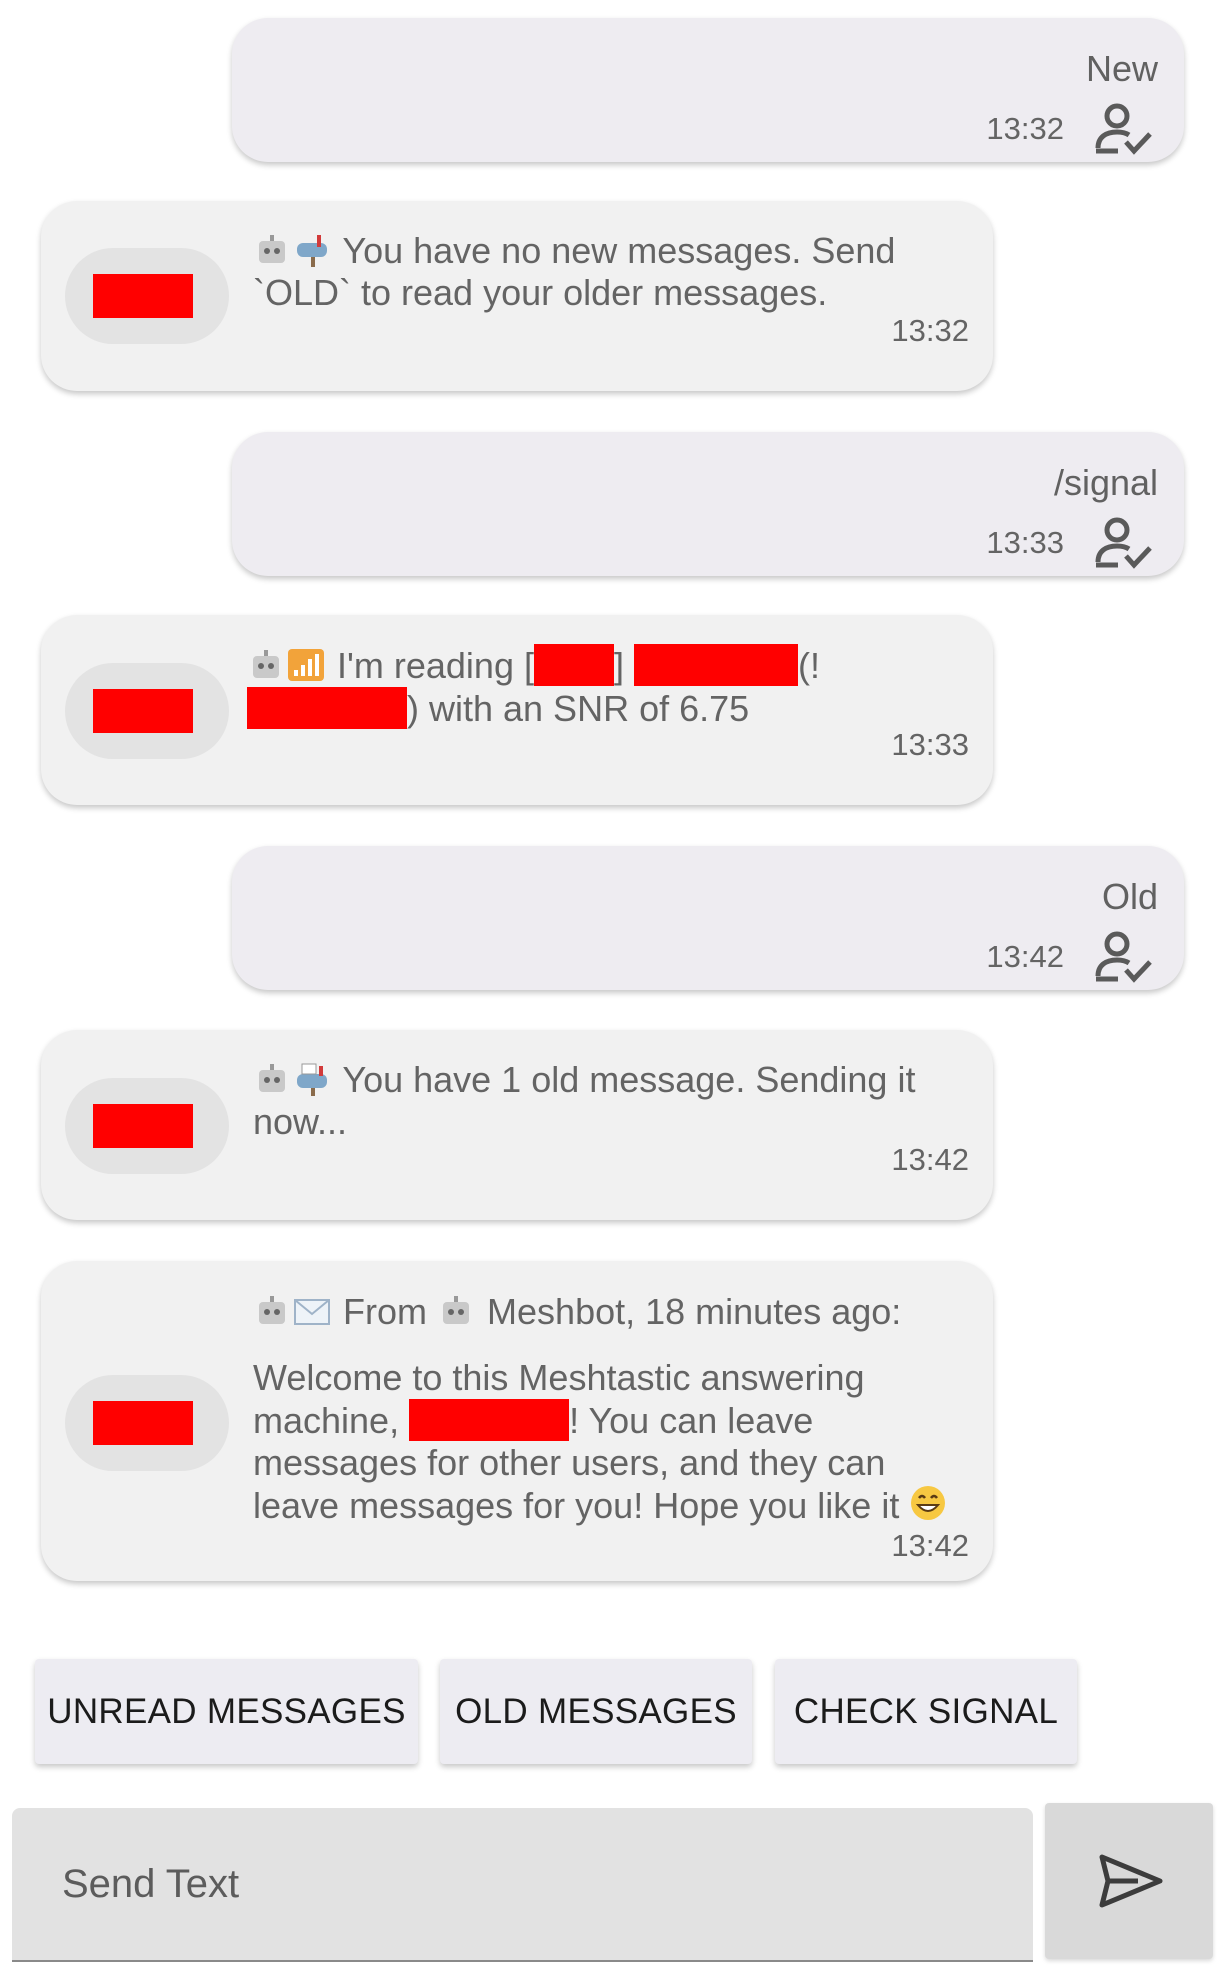 The width and height of the screenshot is (1224, 1975). I want to click on check-signal-button: CHECK SIGNAL, so click(926, 1711).